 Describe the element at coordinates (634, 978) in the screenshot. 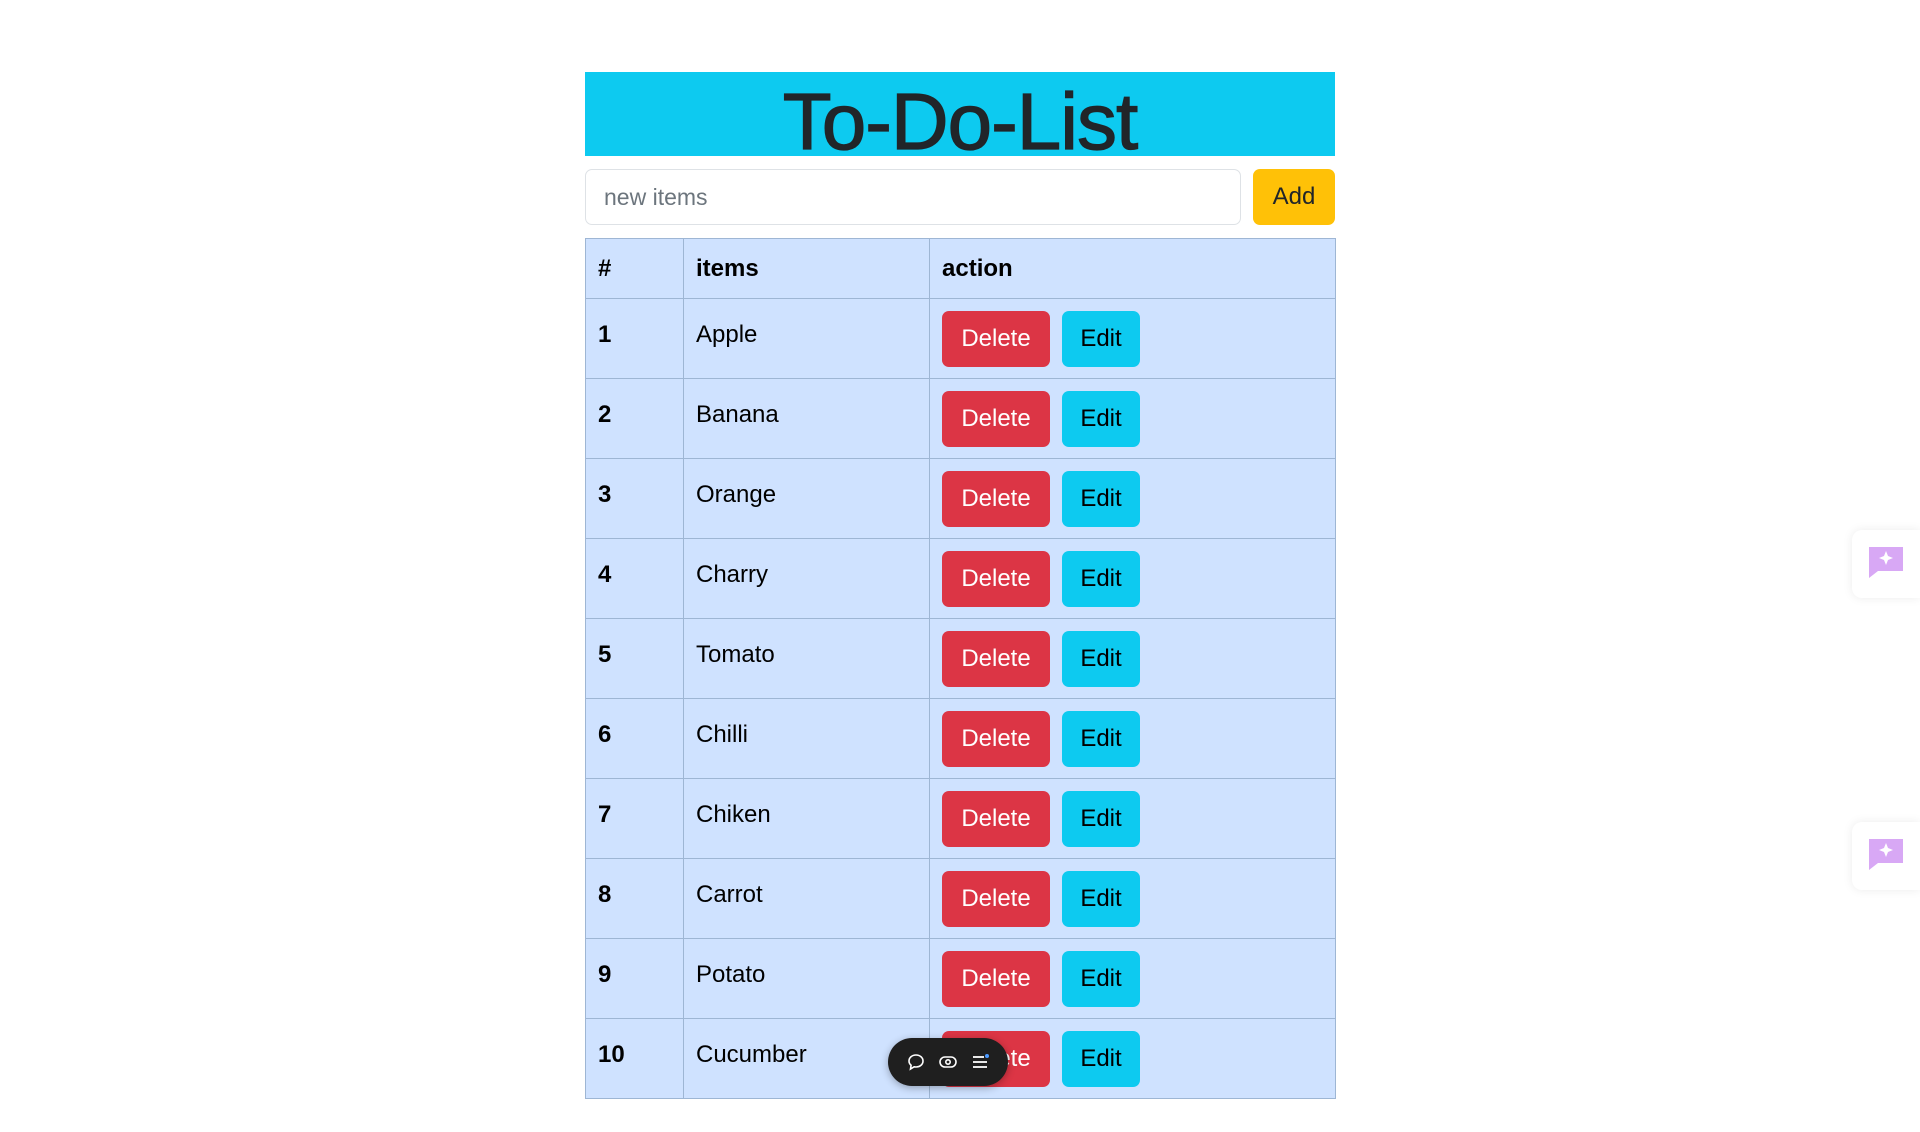

I see `row-number: 9` at that location.